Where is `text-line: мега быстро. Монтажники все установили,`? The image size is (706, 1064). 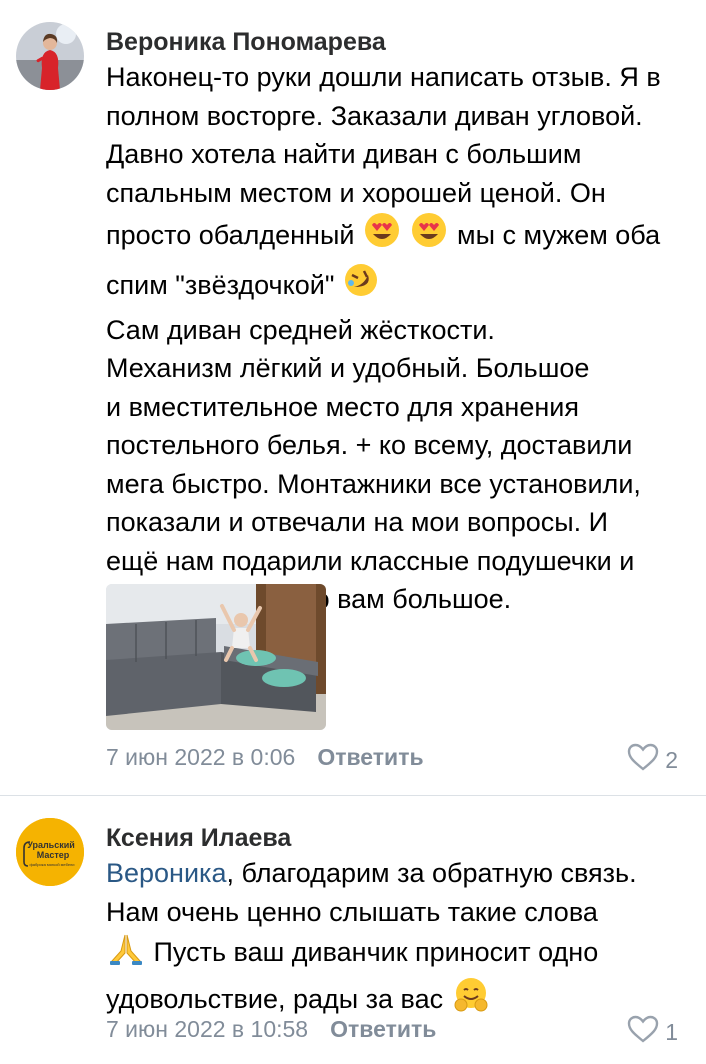
text-line: мега быстро. Монтажники все установили, is located at coordinates (373, 483).